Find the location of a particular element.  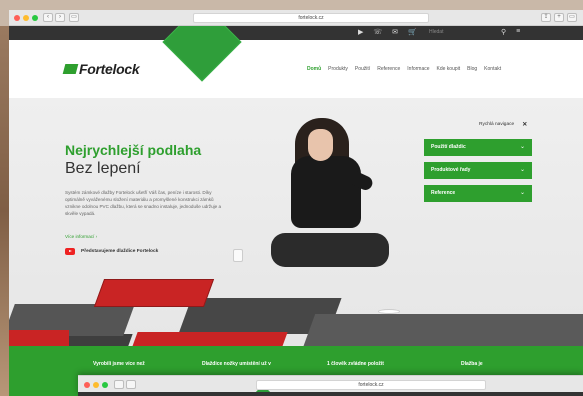

feature-text: Dlaždice nožky umístění už v is located at coordinates (236, 364).